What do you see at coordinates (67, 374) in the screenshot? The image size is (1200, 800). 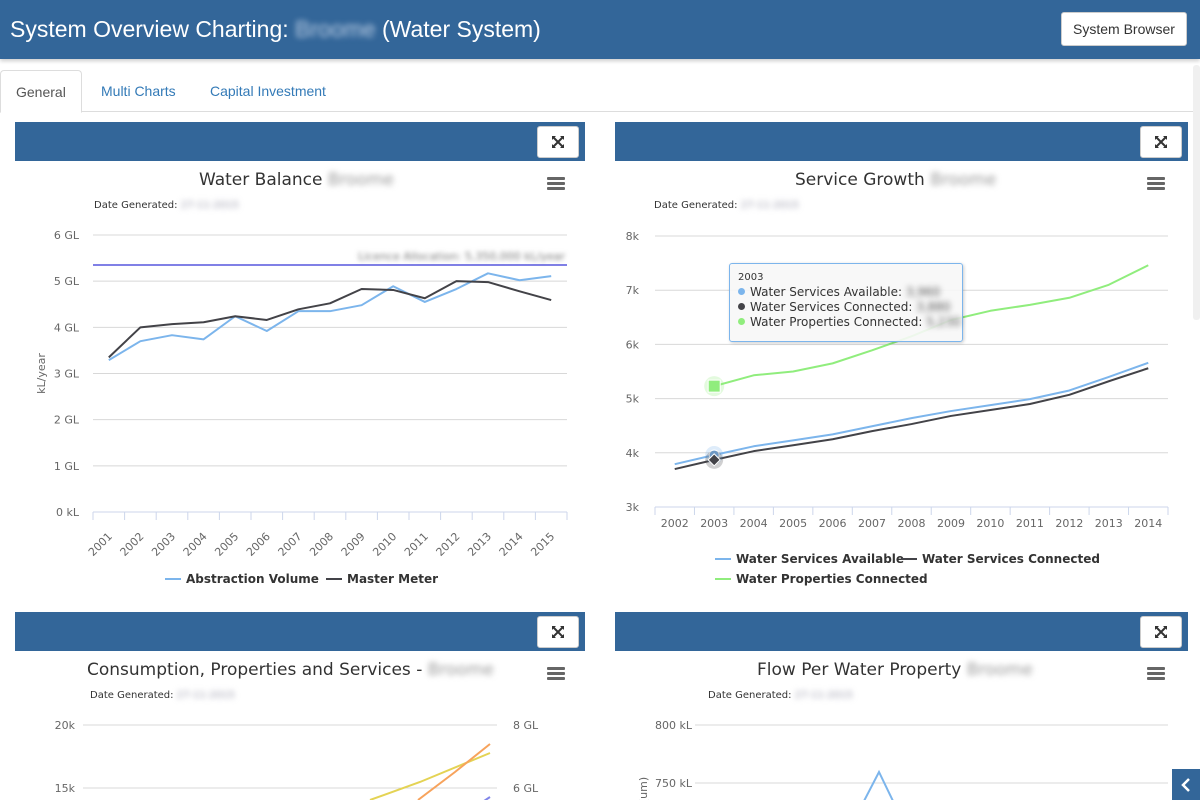 I see `y-tick-label: 3 GL` at bounding box center [67, 374].